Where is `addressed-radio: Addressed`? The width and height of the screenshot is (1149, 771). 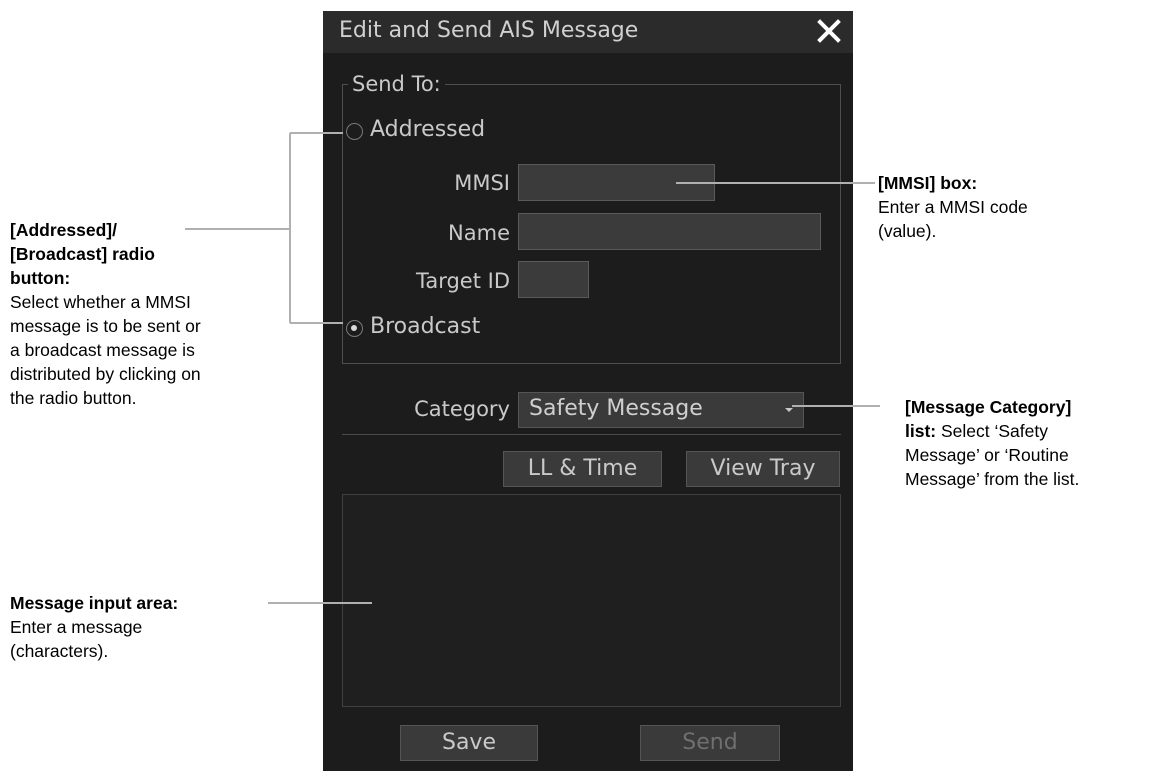 addressed-radio: Addressed is located at coordinates (436, 132).